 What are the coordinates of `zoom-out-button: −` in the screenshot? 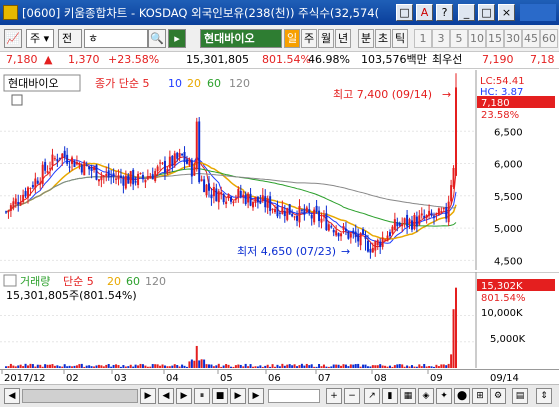 It's located at (352, 396).